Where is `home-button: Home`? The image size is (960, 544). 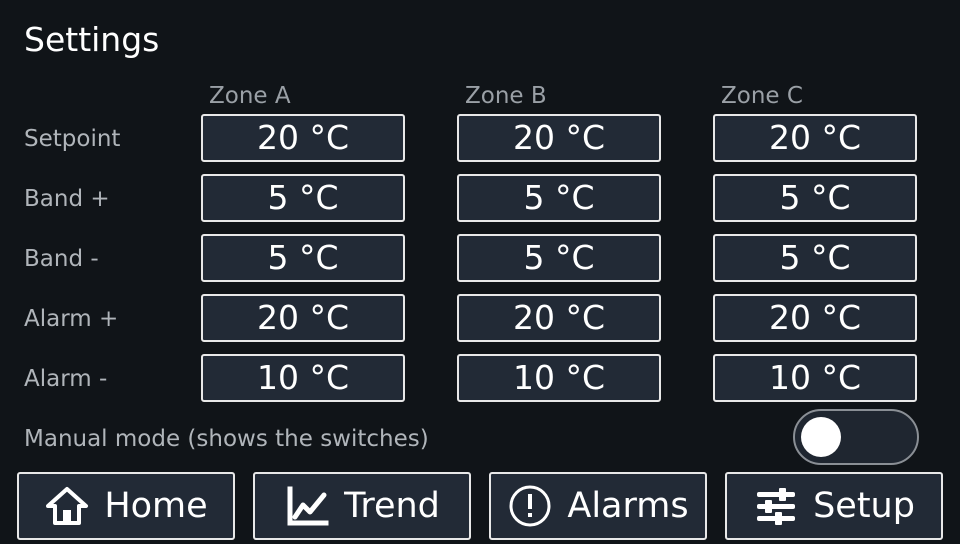
home-button: Home is located at coordinates (126, 506).